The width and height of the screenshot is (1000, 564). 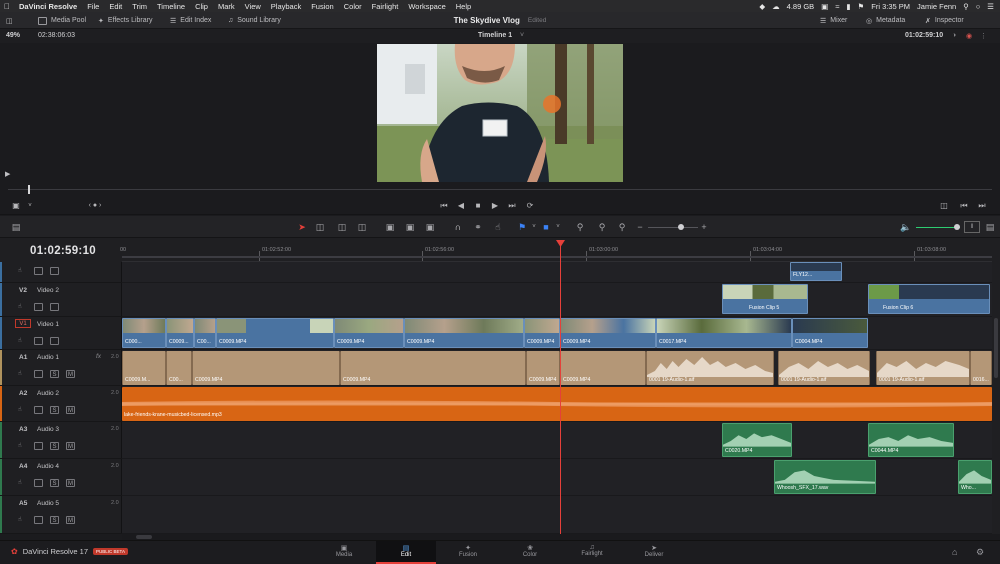 What do you see at coordinates (592, 552) in the screenshot?
I see `page-fairlight: ♫ Fairlight` at bounding box center [592, 552].